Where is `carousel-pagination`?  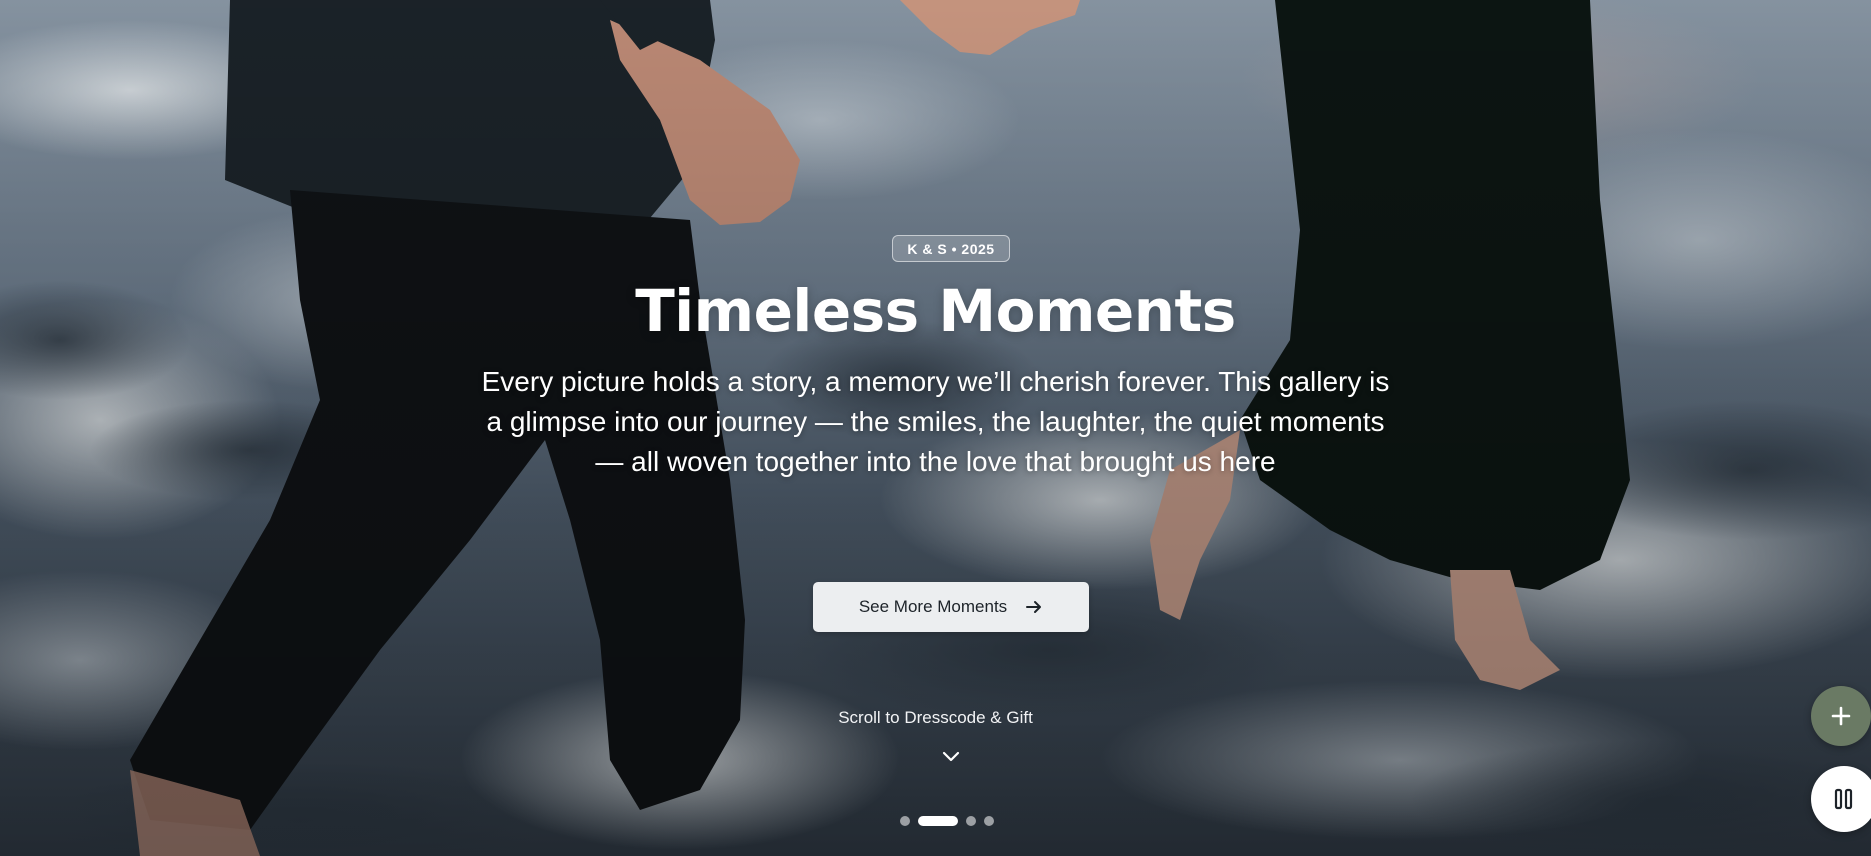 carousel-pagination is located at coordinates (947, 821).